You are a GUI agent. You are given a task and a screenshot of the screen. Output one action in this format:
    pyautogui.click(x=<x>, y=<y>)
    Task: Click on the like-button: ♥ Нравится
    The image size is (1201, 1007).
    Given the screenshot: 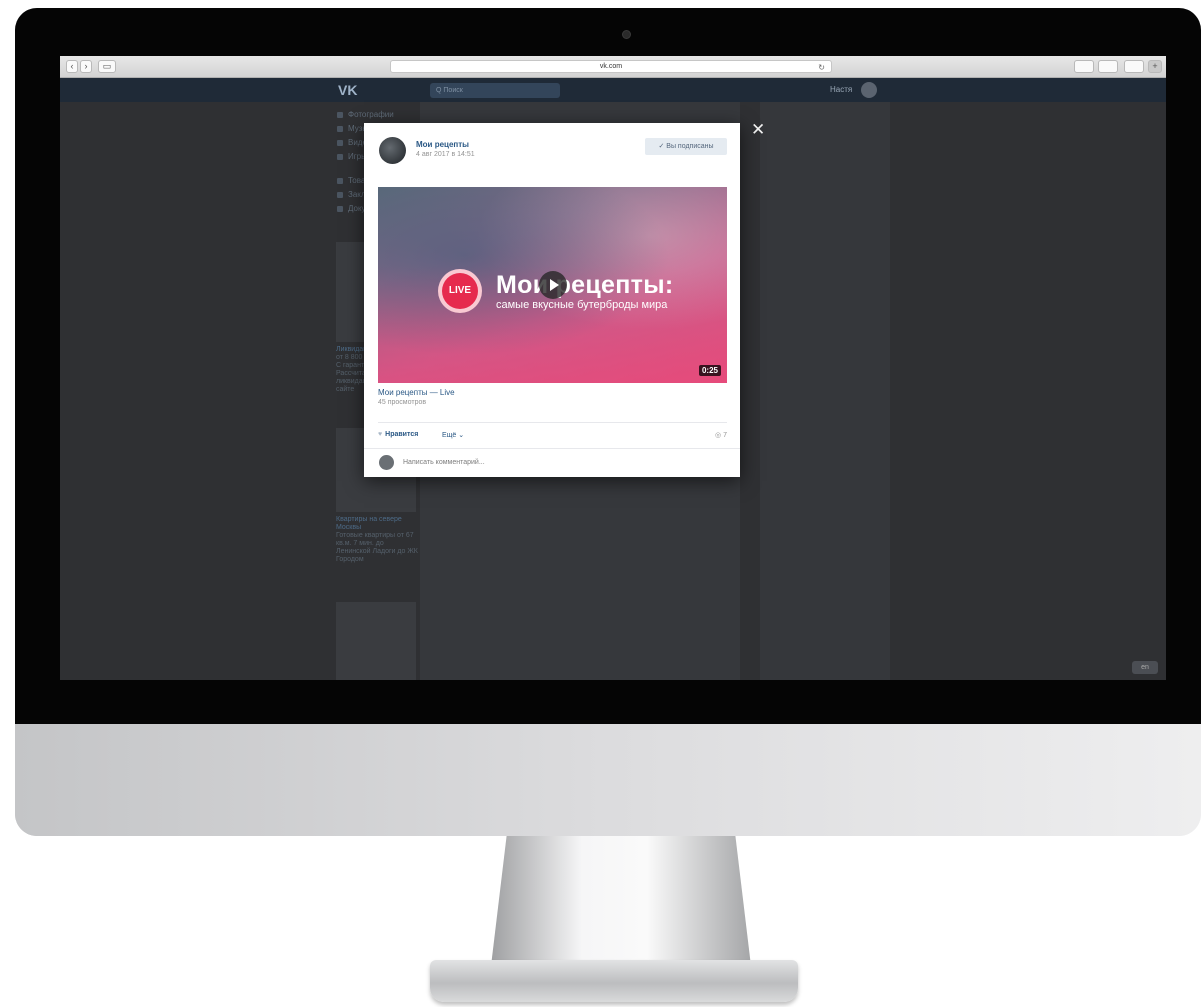 What is the action you would take?
    pyautogui.click(x=398, y=434)
    